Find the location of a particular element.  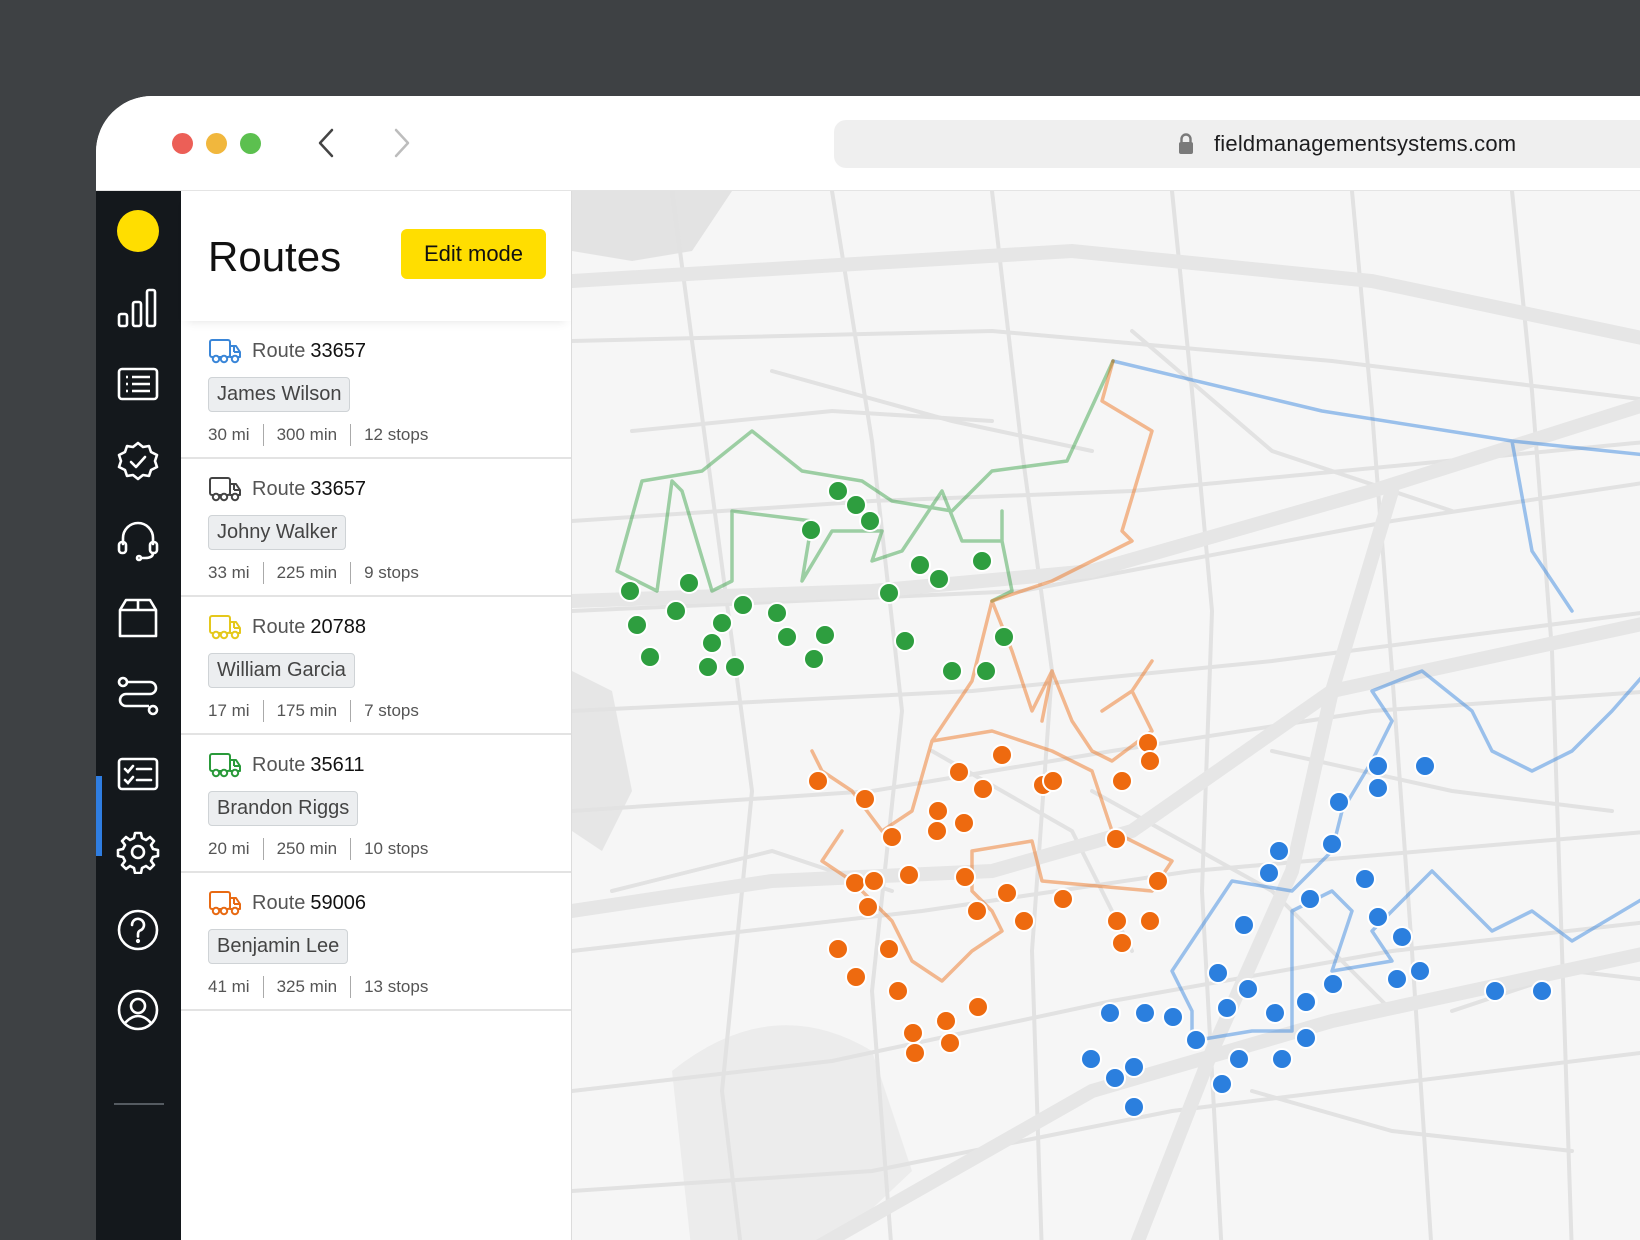

page-title: Routes is located at coordinates (275, 256).